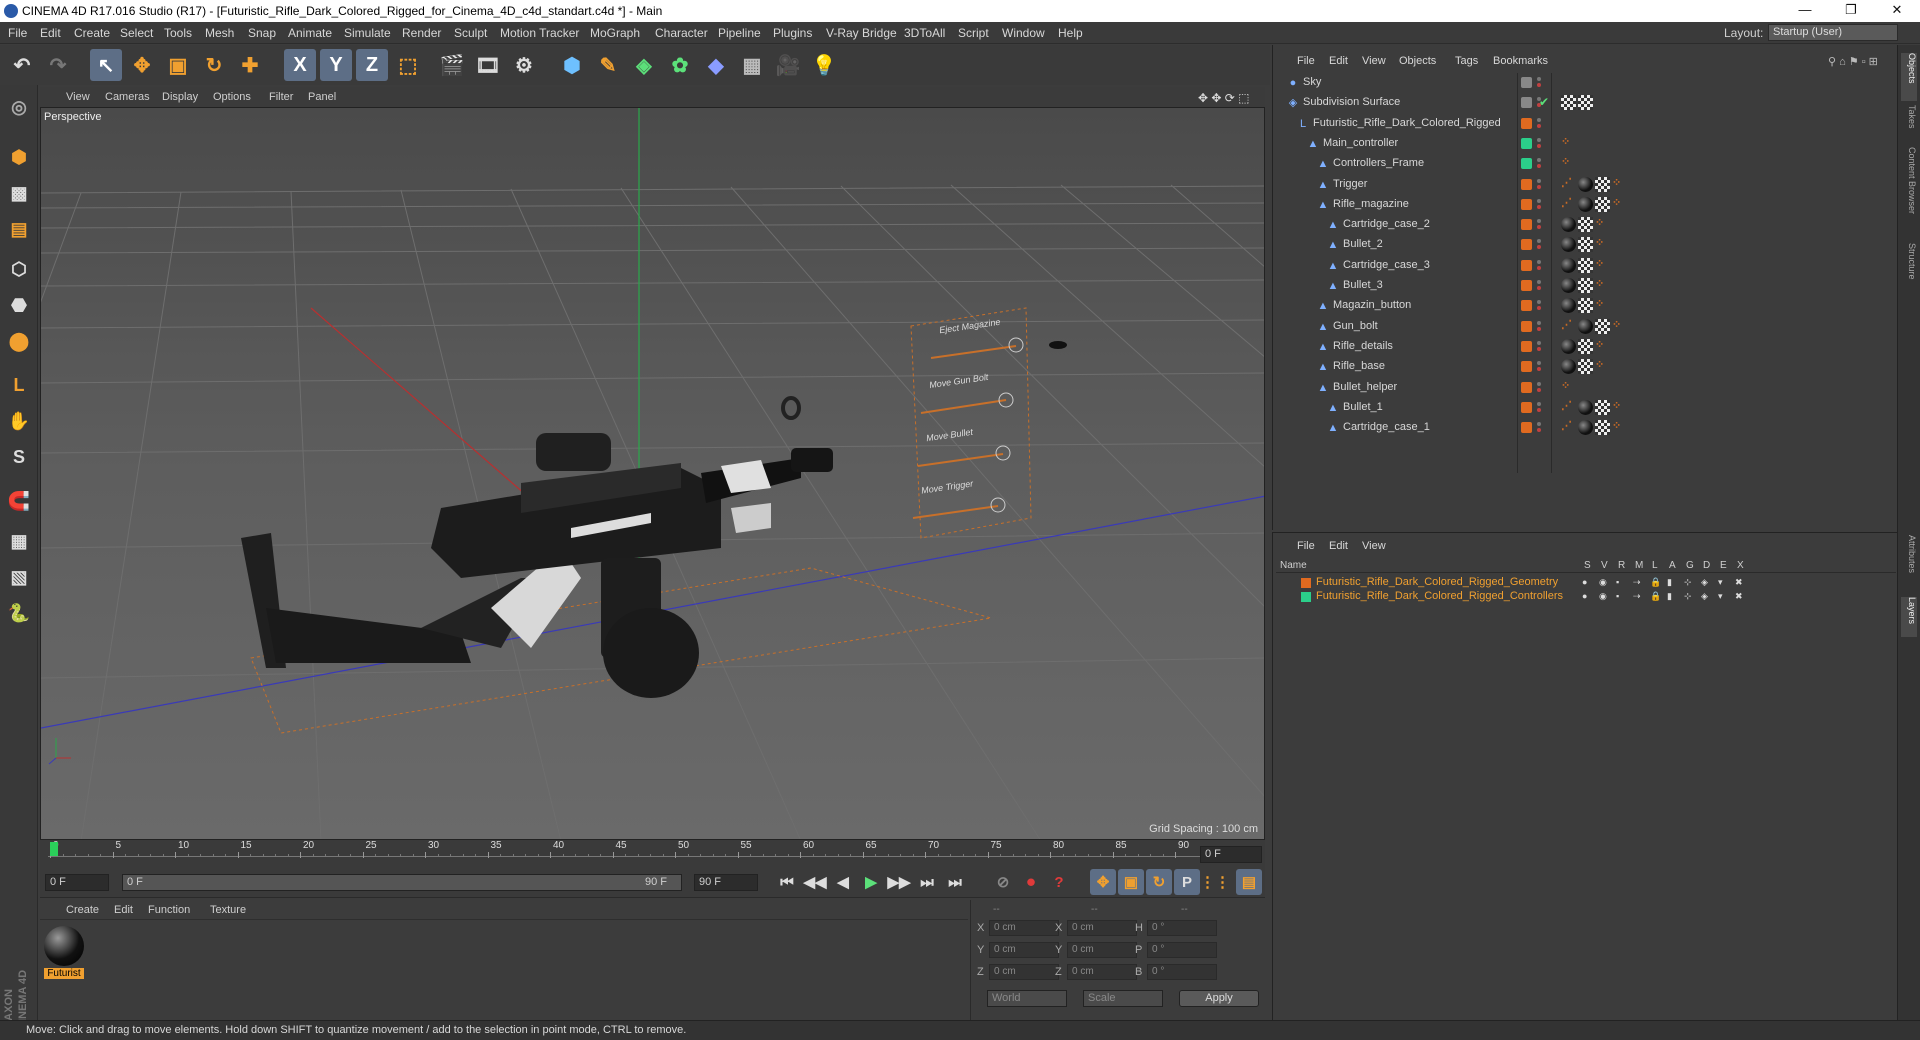  I want to click on render-view-button: 🎬, so click(452, 65).